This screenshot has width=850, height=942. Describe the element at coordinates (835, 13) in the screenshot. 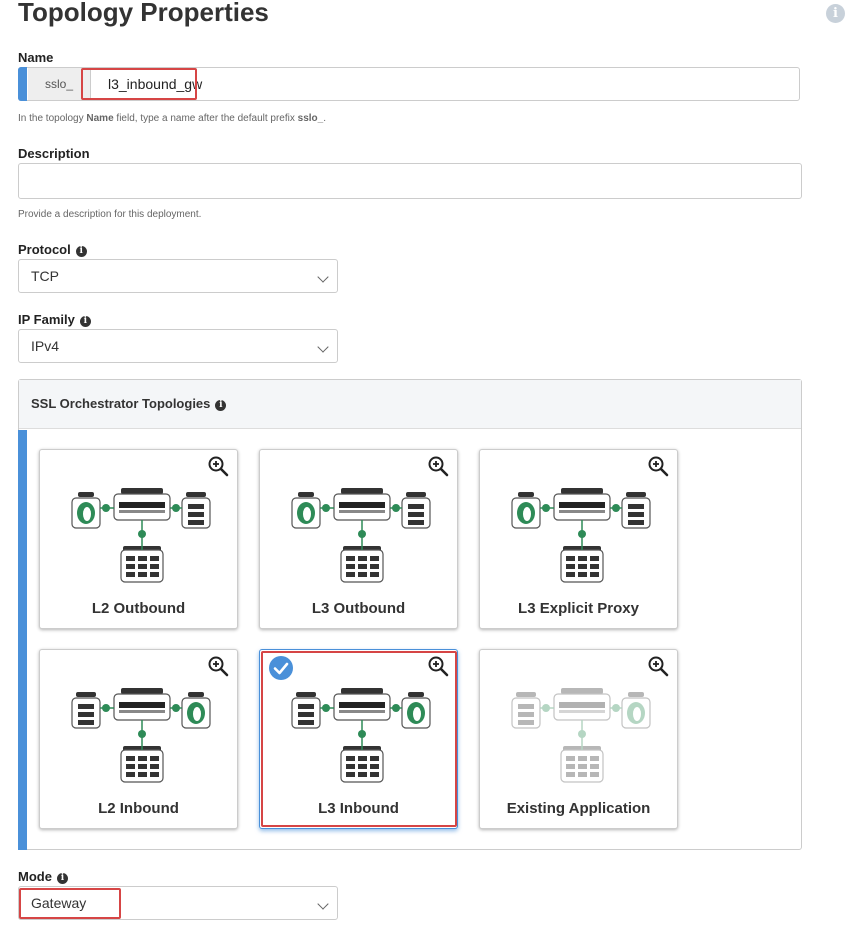

I see `info-circle-icon: i` at that location.